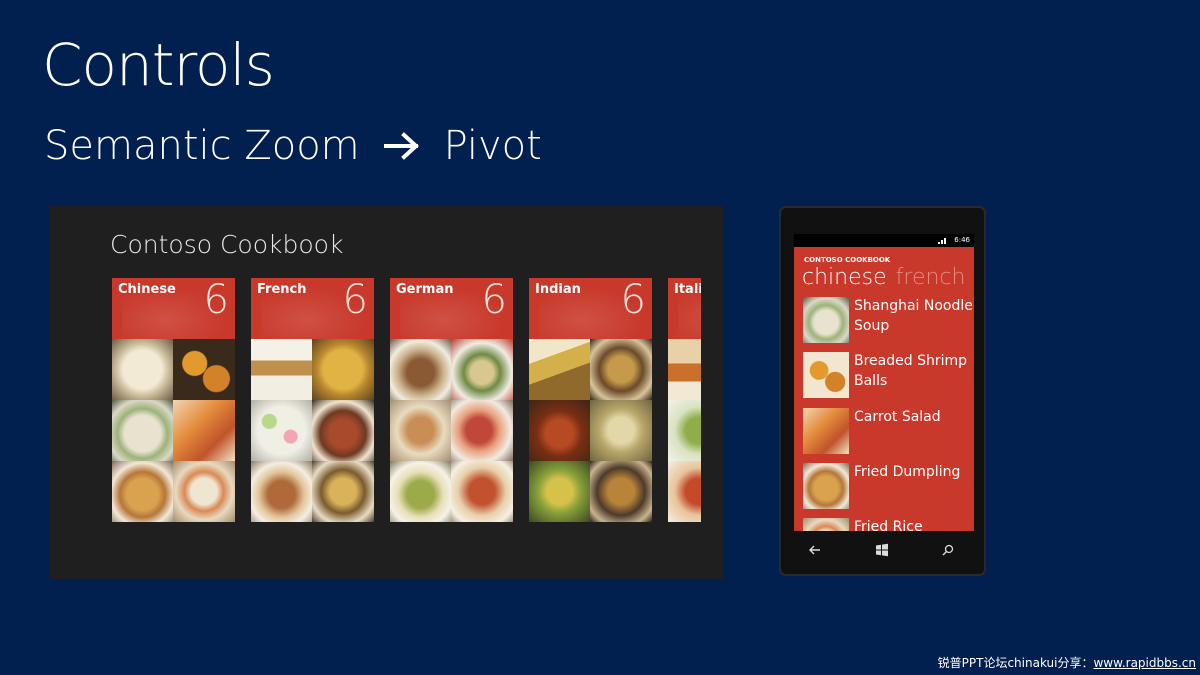  I want to click on group-name: Italian, so click(687, 289).